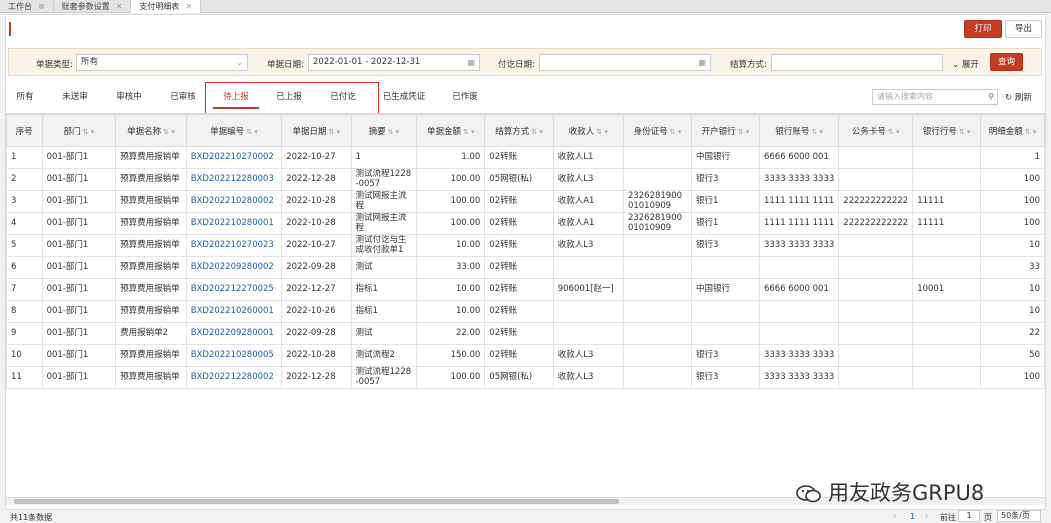 The height and width of the screenshot is (523, 1051). I want to click on tab-workbench: 工作台 ⊗, so click(27, 6).